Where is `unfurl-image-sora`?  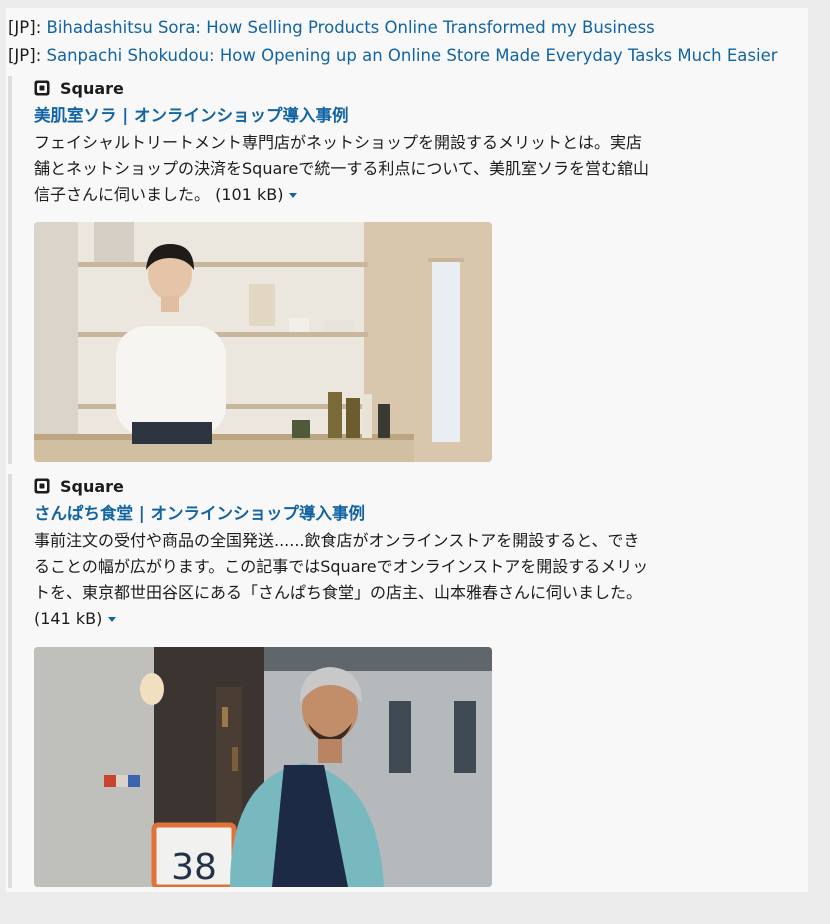 unfurl-image-sora is located at coordinates (263, 342).